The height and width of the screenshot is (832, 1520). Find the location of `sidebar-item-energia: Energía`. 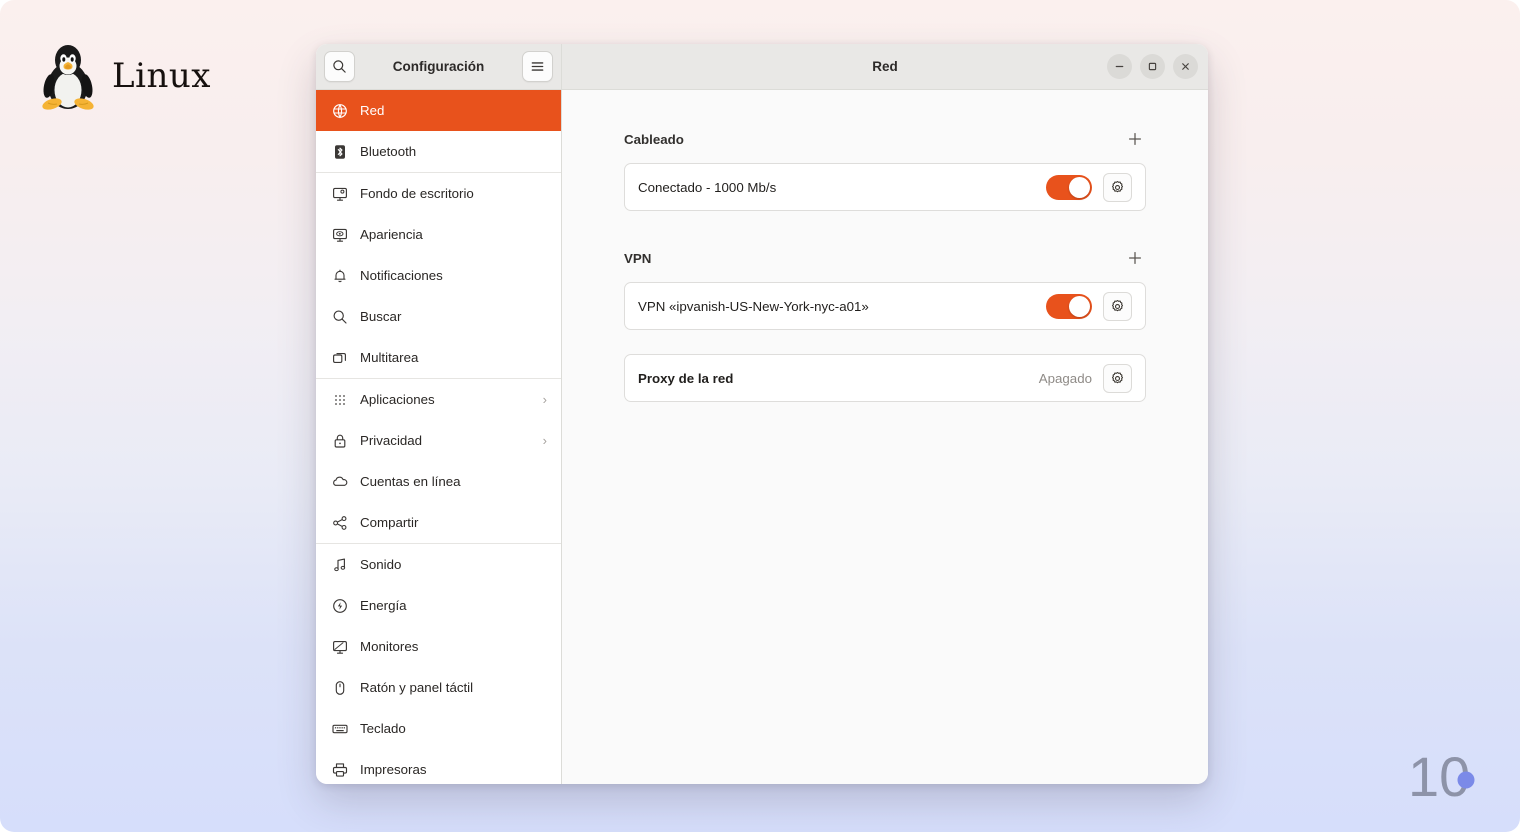

sidebar-item-energia: Energía is located at coordinates (438, 605).